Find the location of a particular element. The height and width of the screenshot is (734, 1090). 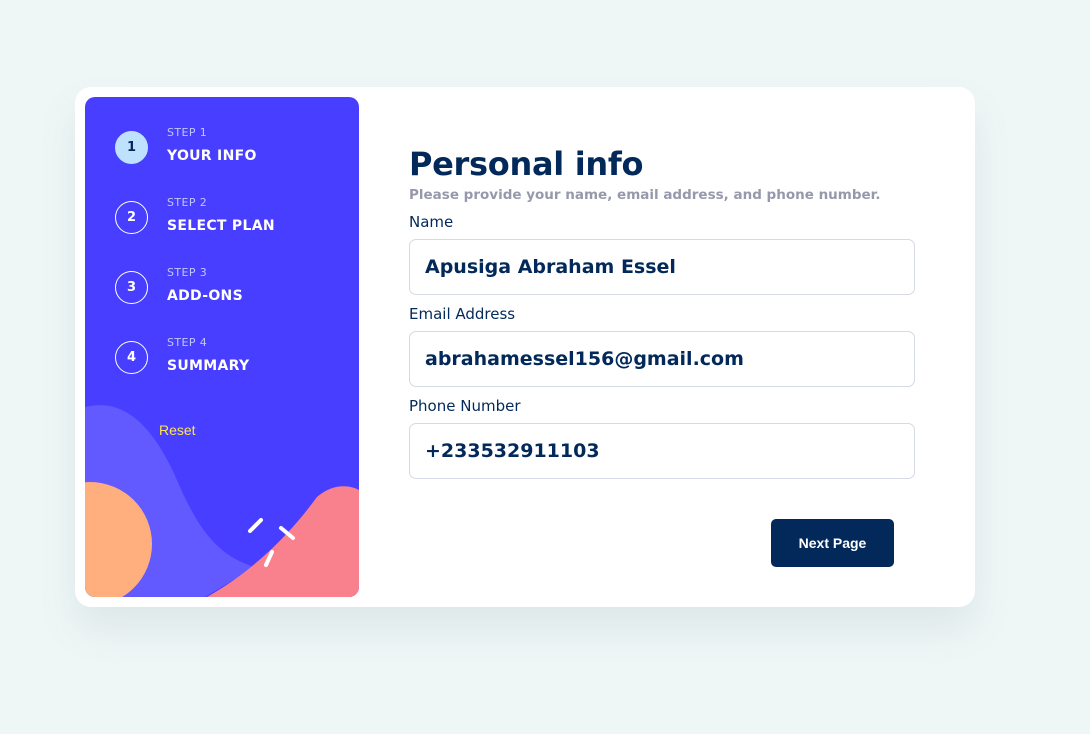

phone-input is located at coordinates (662, 451).